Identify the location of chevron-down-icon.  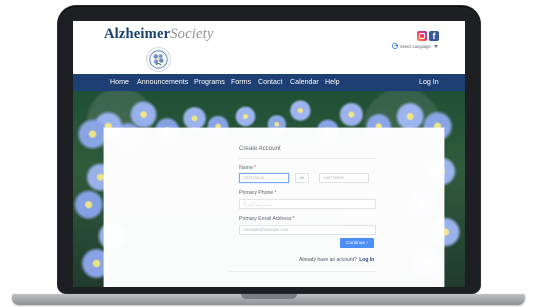
(435, 46).